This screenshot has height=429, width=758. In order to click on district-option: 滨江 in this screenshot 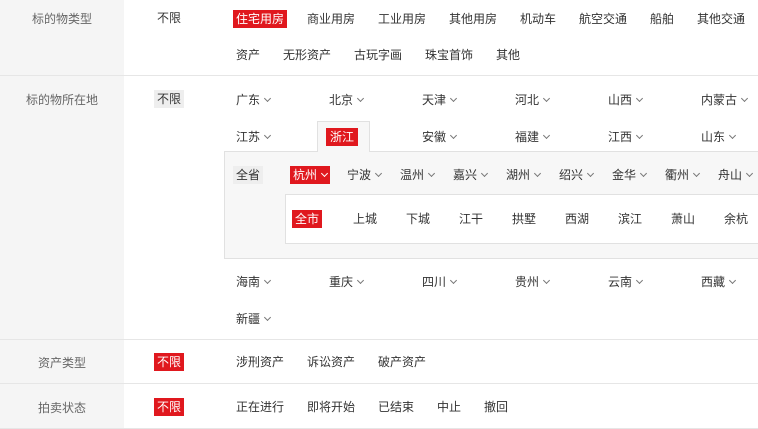, I will do `click(630, 219)`.